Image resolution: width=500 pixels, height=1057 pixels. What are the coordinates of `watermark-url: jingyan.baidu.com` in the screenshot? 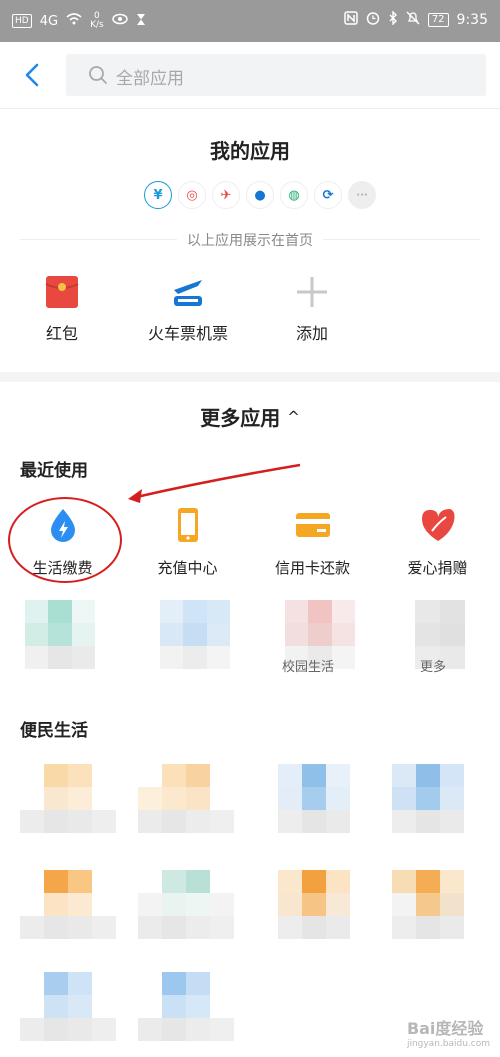 It's located at (448, 1044).